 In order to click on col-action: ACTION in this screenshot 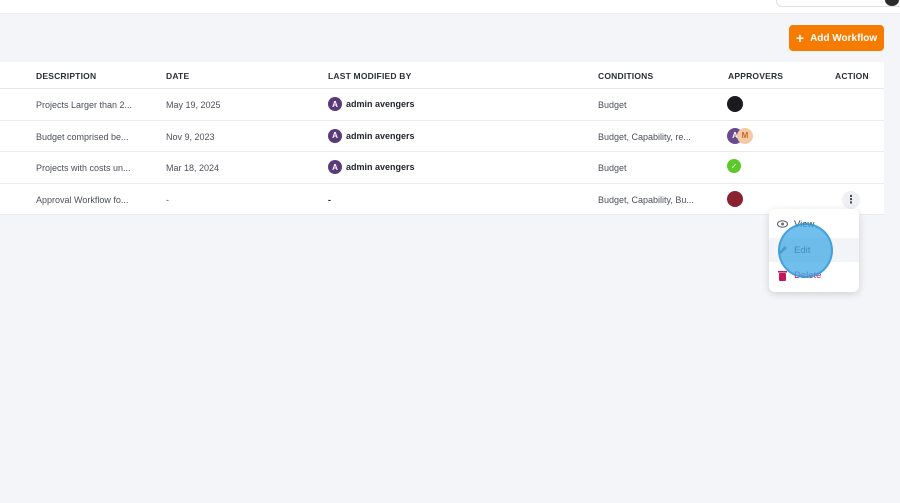, I will do `click(852, 76)`.